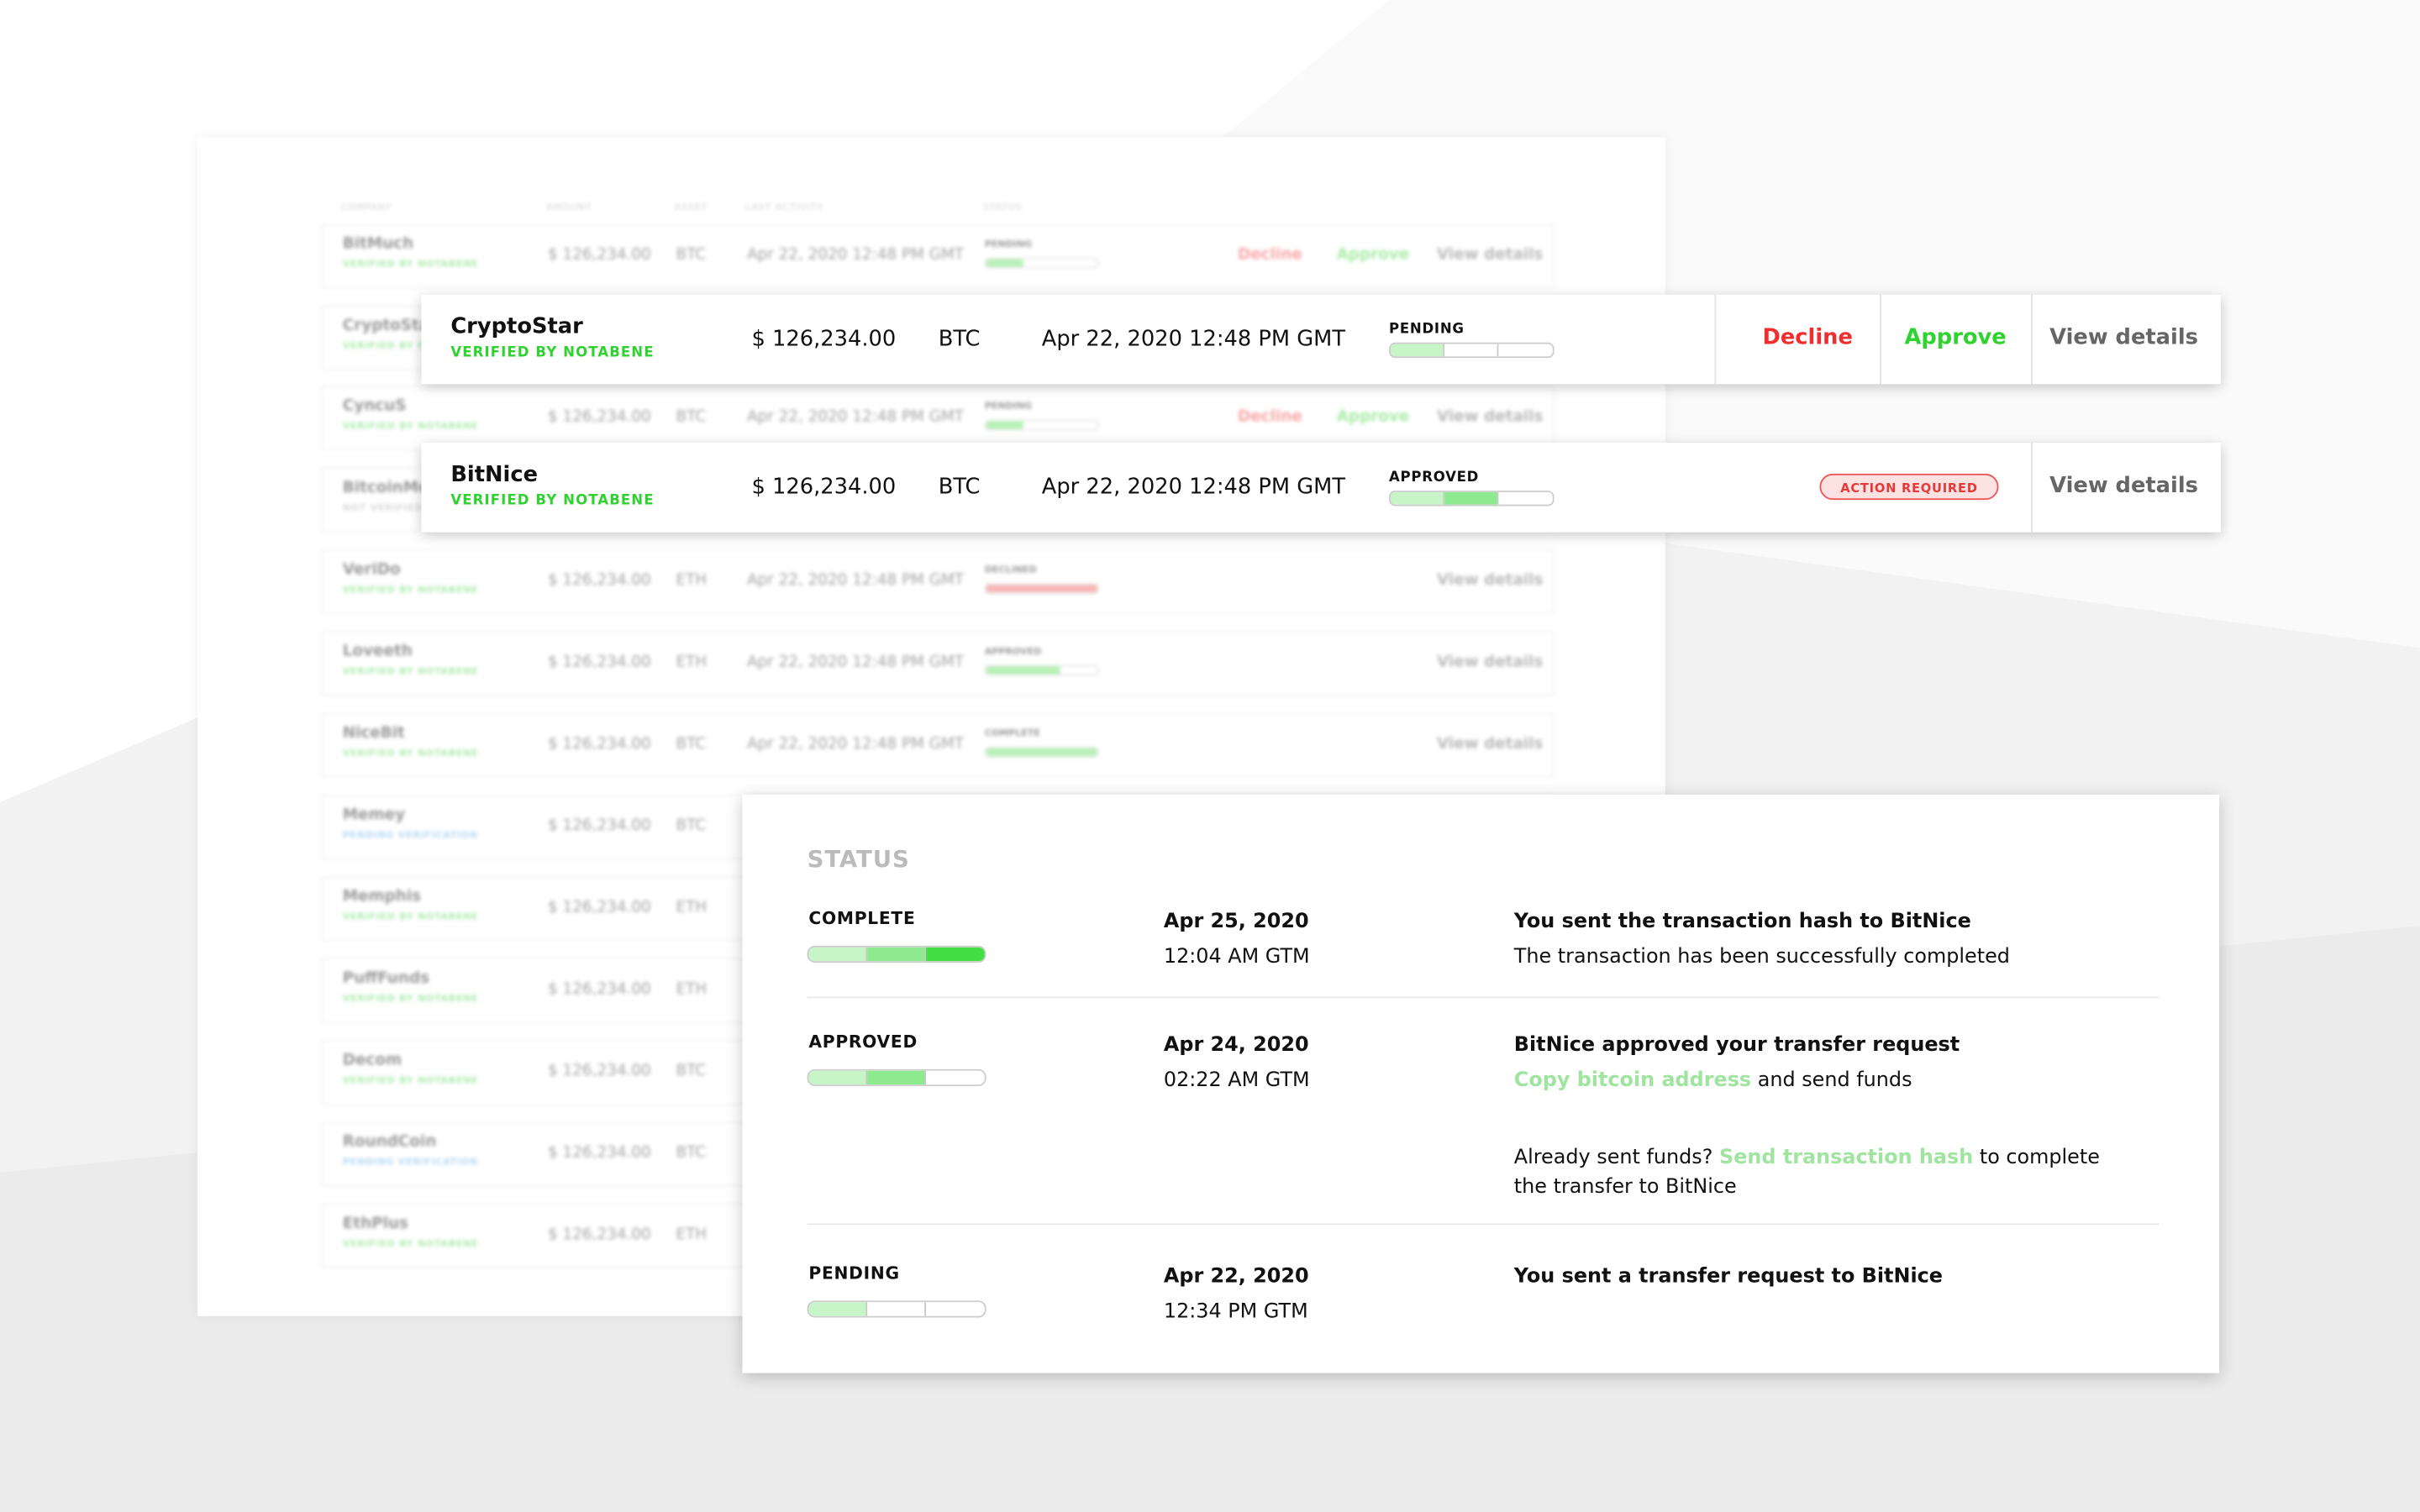 This screenshot has height=1512, width=2420. What do you see at coordinates (1236, 1277) in the screenshot?
I see `step-date: Apr 22, 2020` at bounding box center [1236, 1277].